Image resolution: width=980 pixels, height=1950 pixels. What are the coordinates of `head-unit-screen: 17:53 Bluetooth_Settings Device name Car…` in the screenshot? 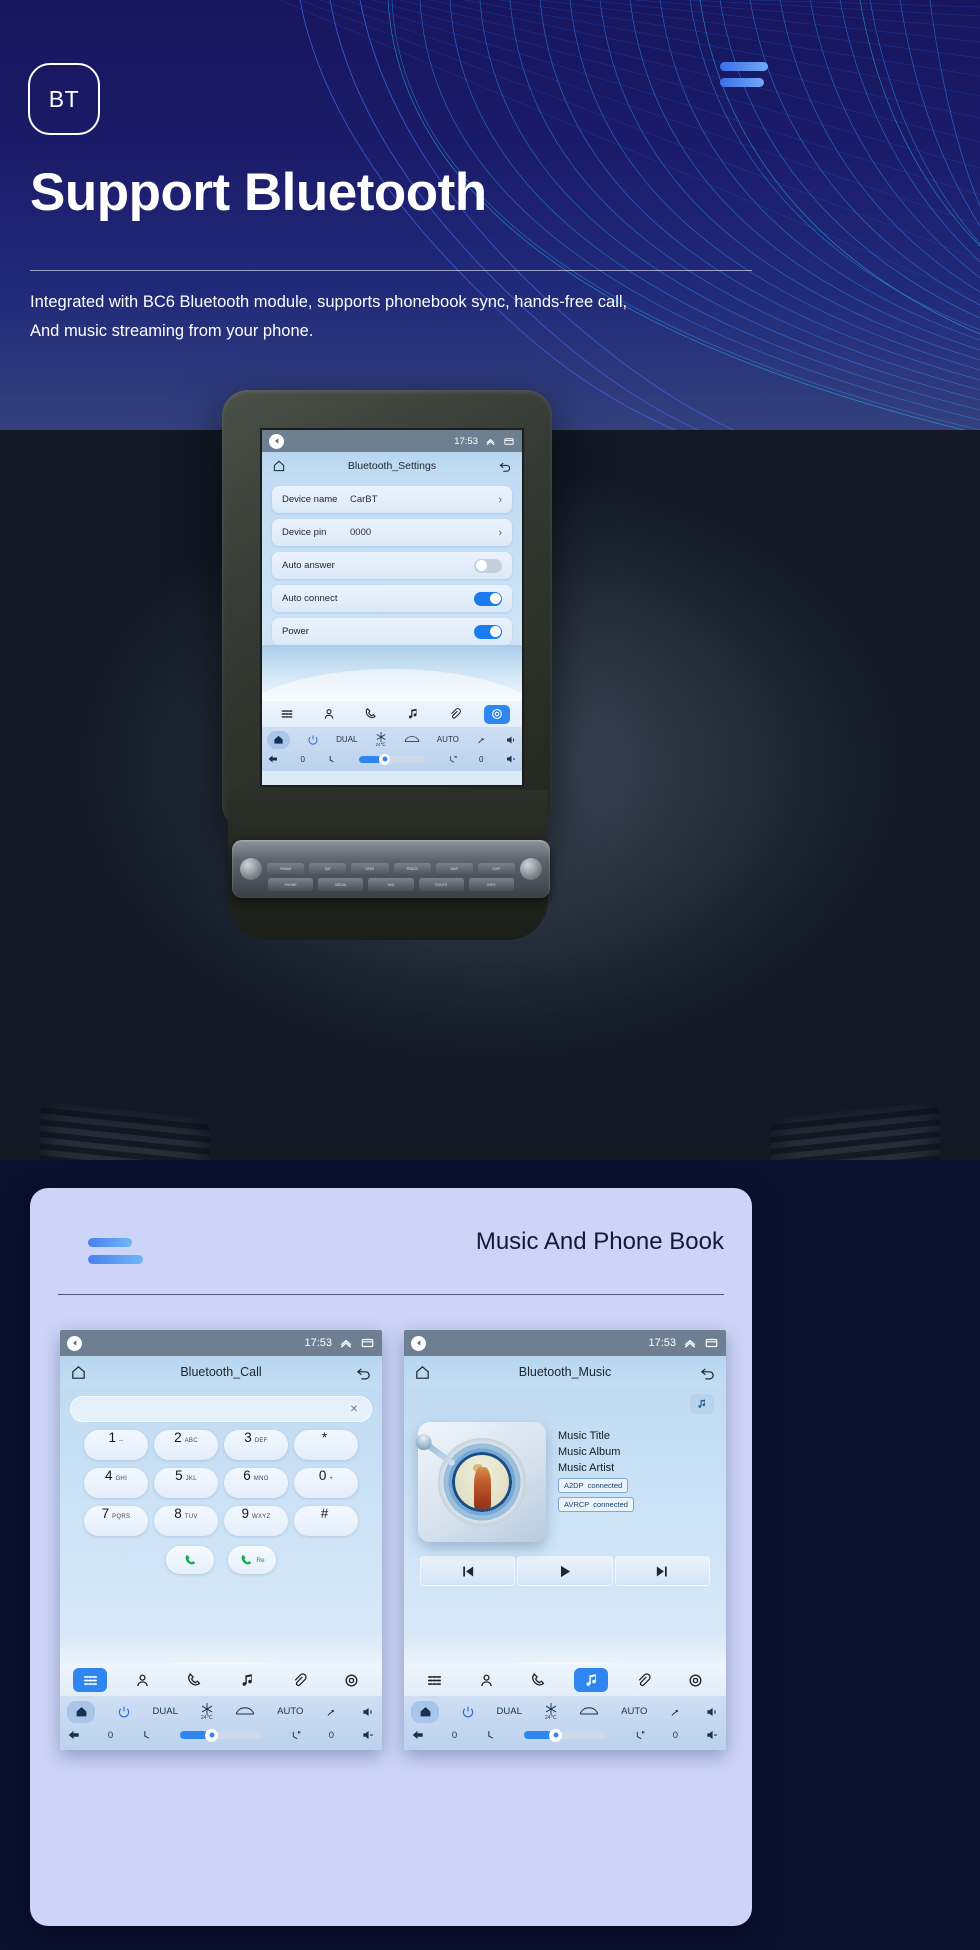 It's located at (392, 607).